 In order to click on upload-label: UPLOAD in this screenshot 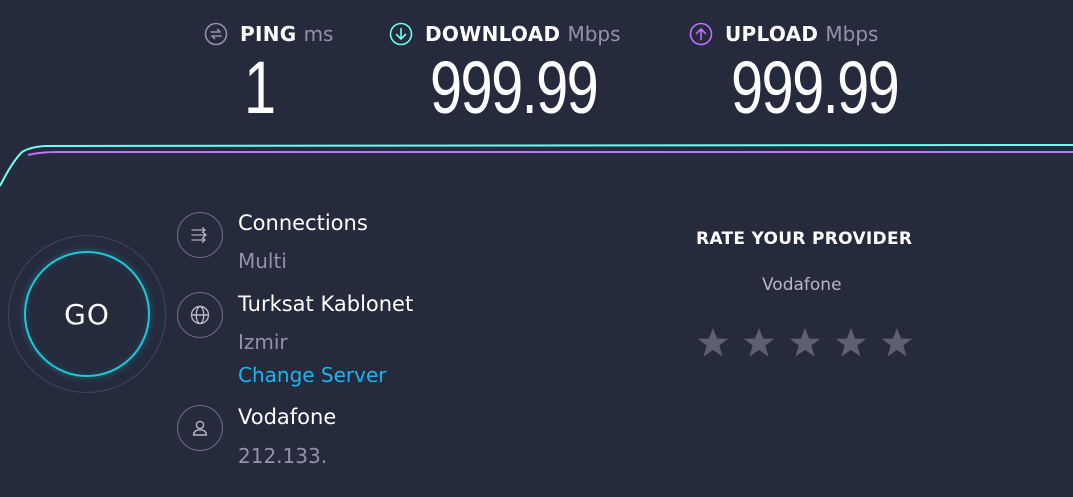, I will do `click(772, 34)`.